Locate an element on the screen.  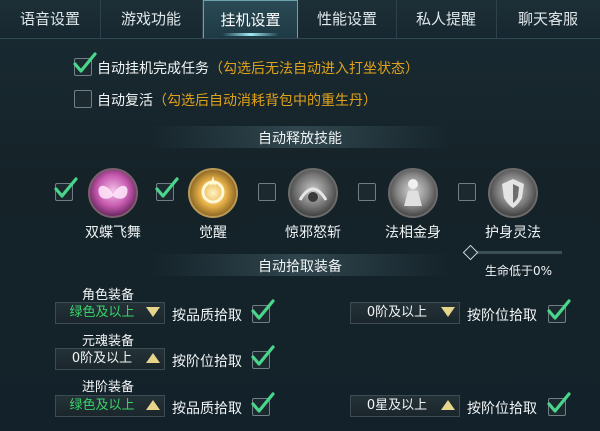
auto-task-option: 自动挂机完成任务（勾选后无法自动进入打坐状态） is located at coordinates (258, 68).